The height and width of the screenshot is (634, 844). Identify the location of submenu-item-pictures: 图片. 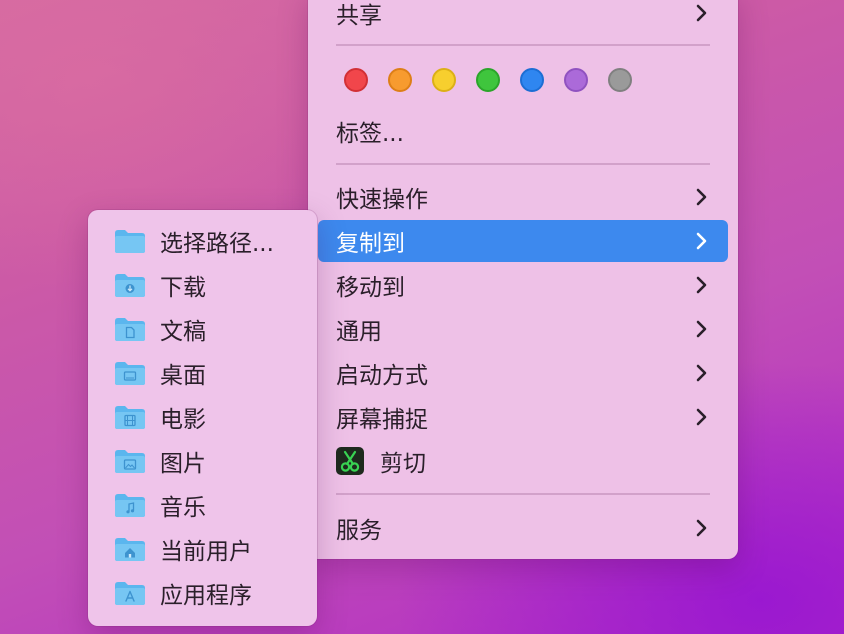
(160, 461).